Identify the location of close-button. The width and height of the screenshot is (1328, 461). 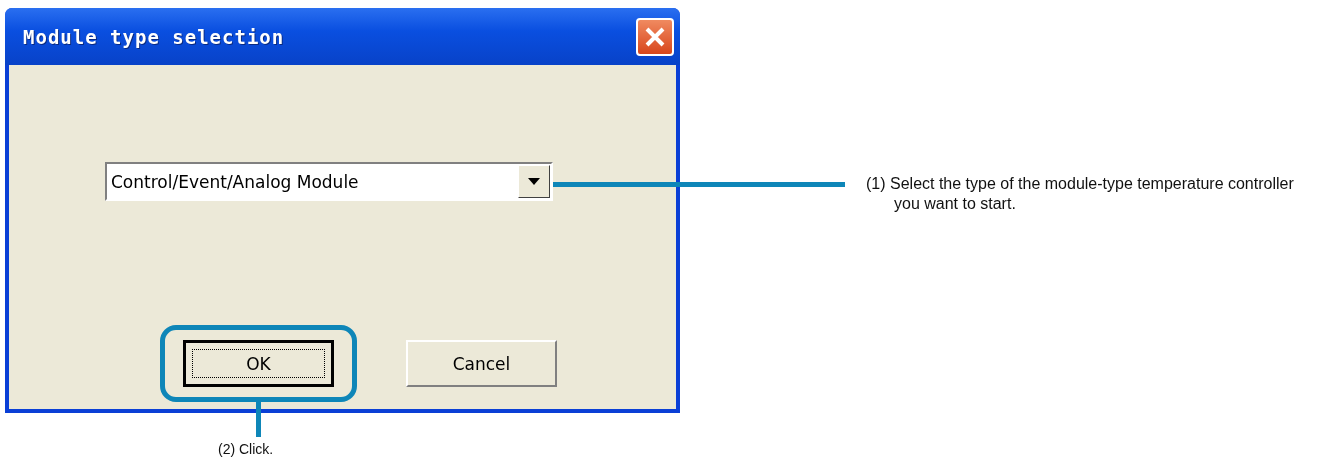
(655, 36).